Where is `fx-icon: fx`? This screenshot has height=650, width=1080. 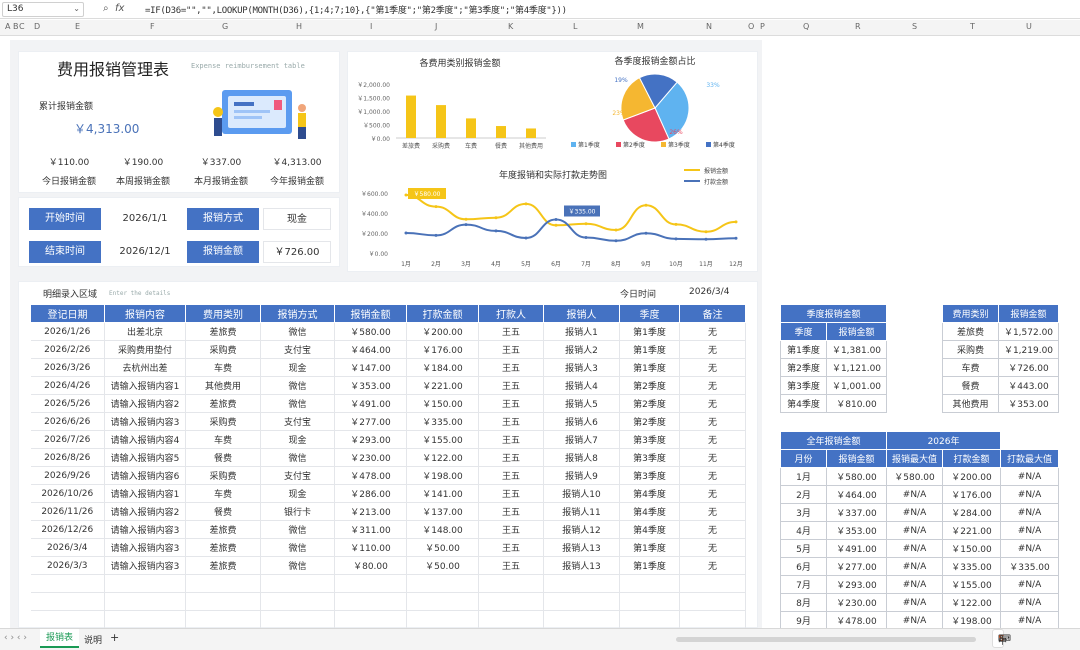
fx-icon: fx is located at coordinates (119, 8).